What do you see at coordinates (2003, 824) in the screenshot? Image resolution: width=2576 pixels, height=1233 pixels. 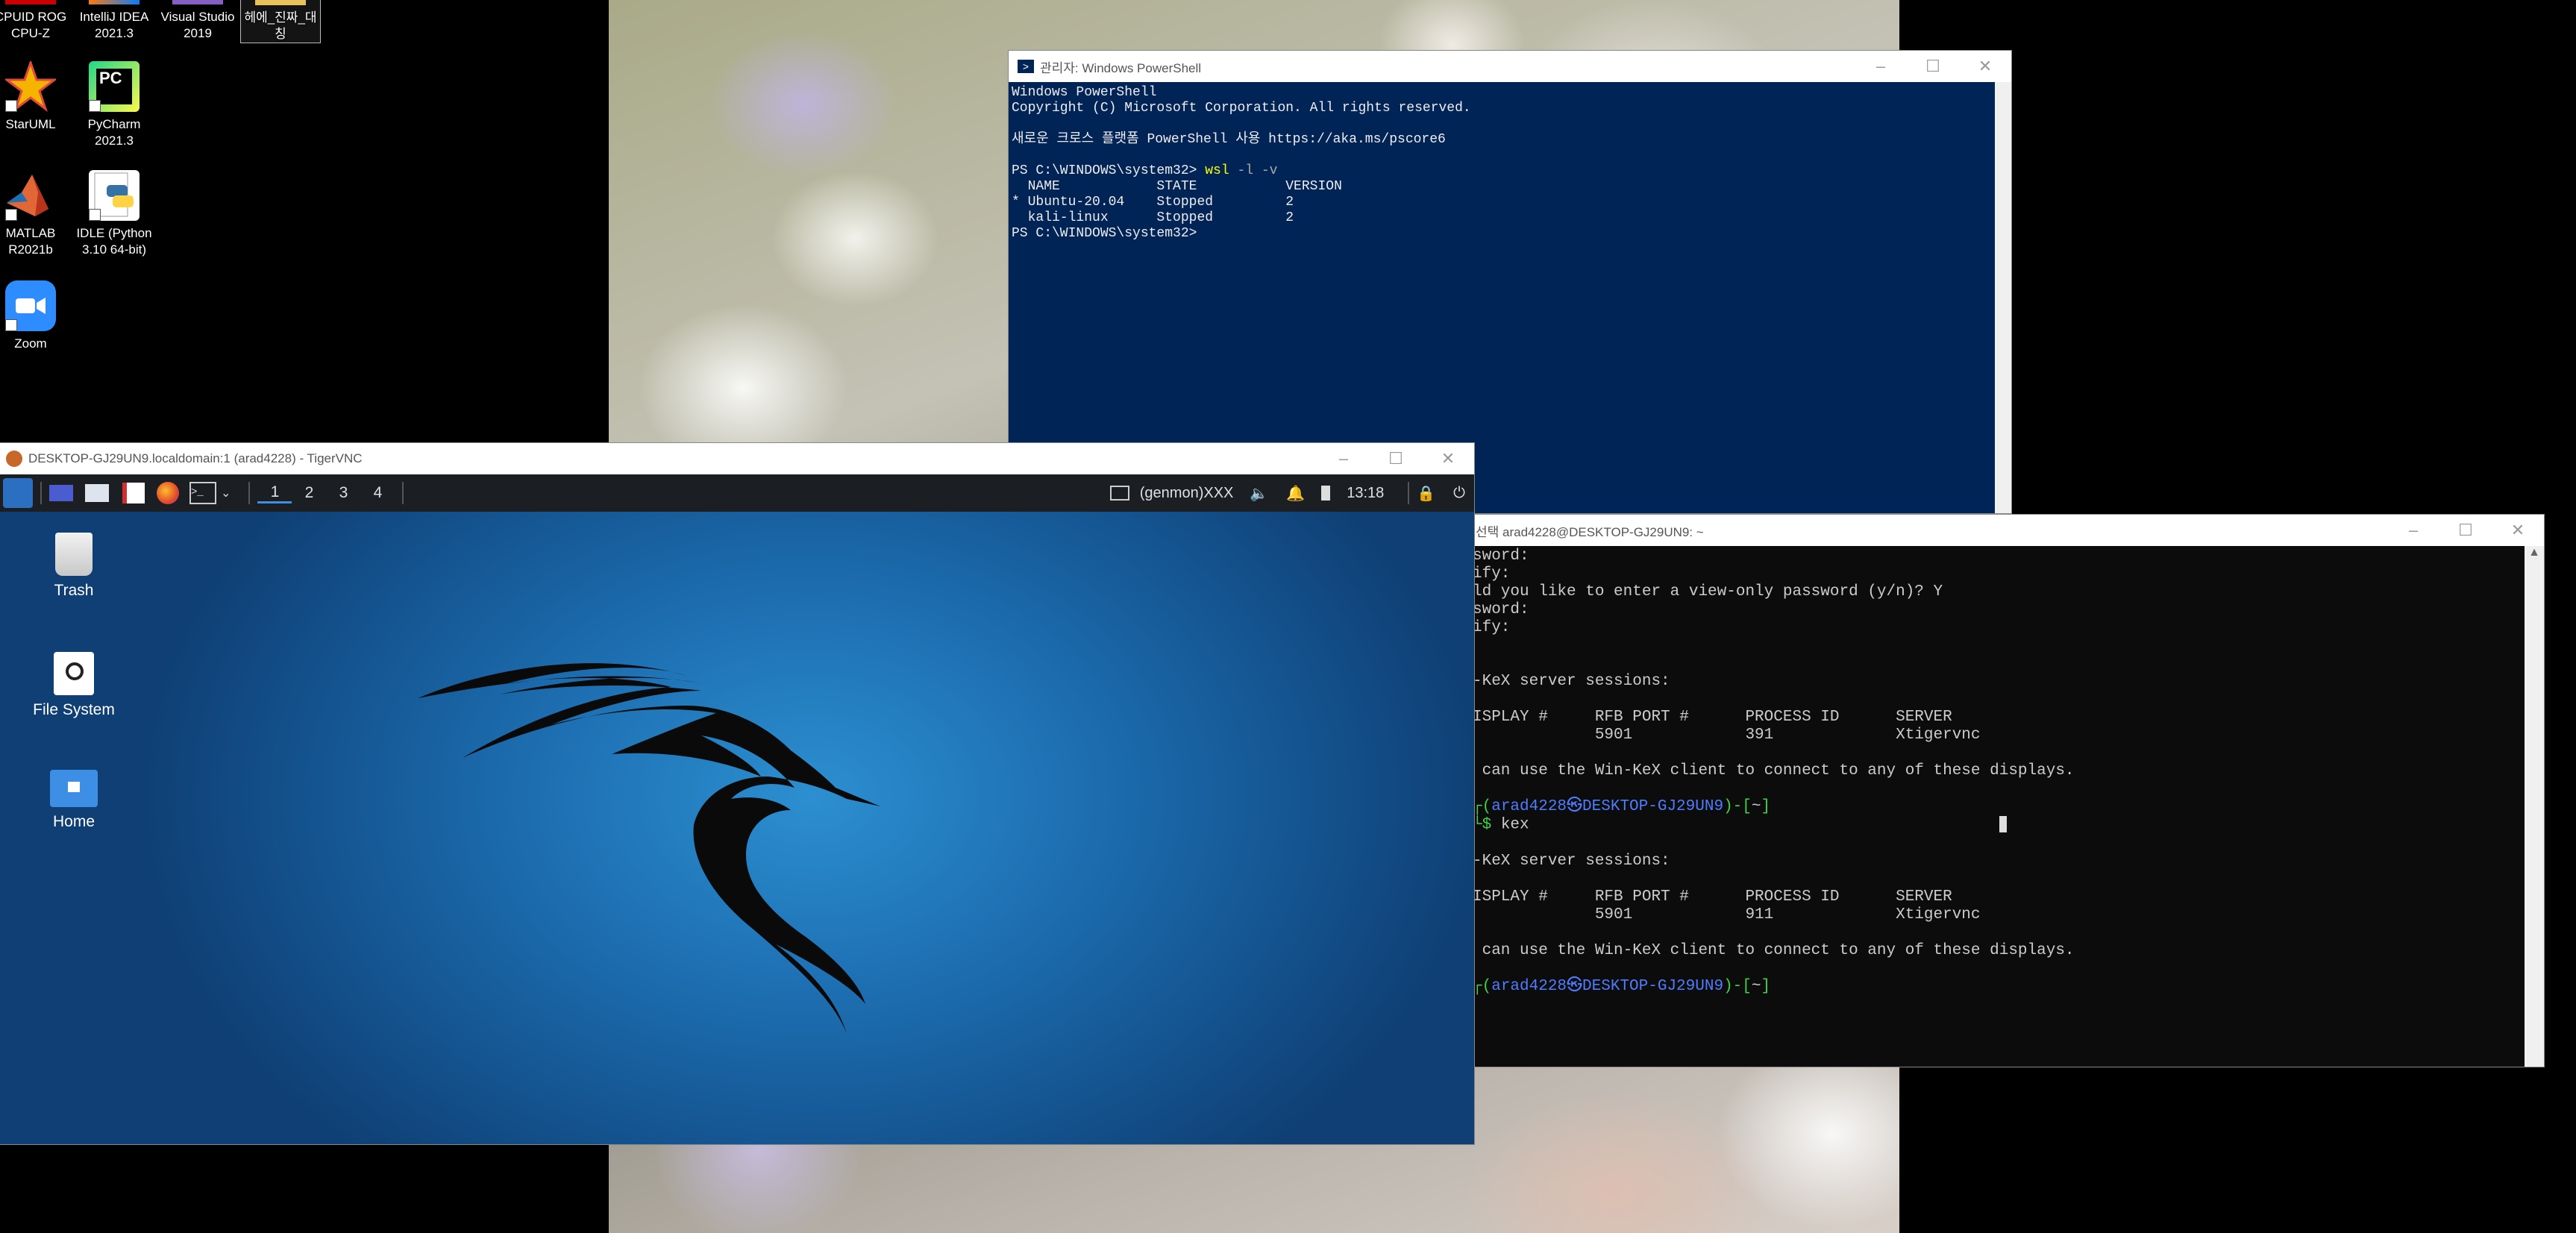 I see `text-cursor` at bounding box center [2003, 824].